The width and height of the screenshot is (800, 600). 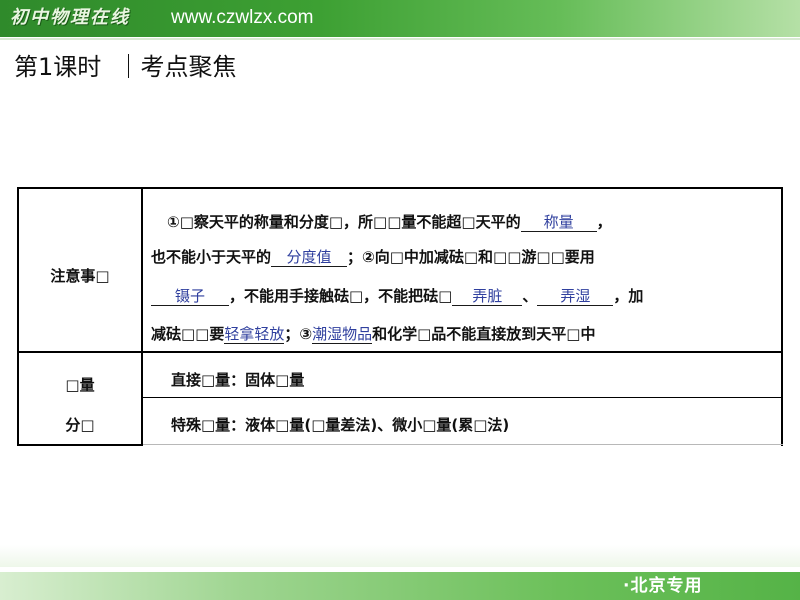 What do you see at coordinates (18, 316) in the screenshot?
I see `table-border-left` at bounding box center [18, 316].